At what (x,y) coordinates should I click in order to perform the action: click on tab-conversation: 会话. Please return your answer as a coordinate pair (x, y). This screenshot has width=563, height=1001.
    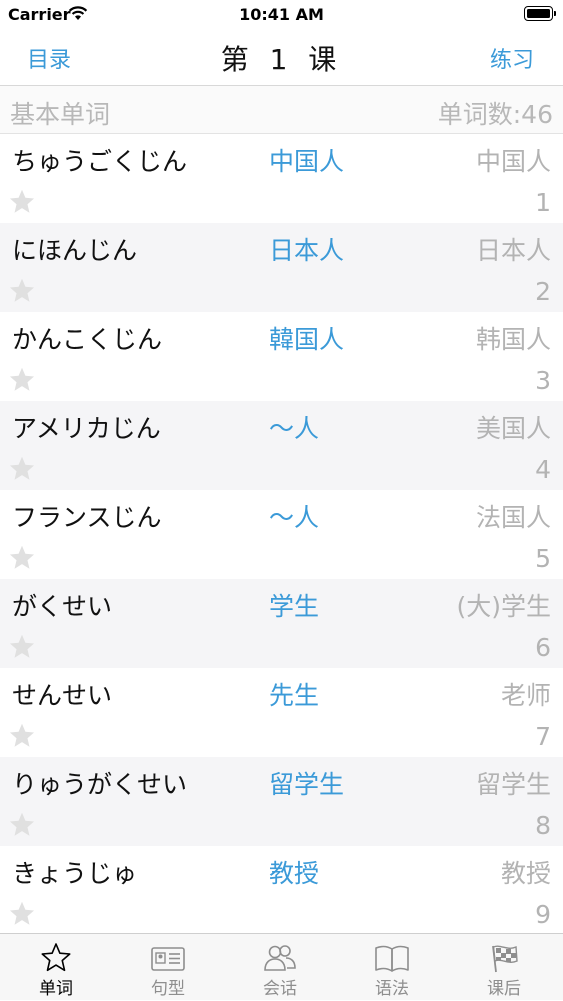
    Looking at the image, I should click on (280, 967).